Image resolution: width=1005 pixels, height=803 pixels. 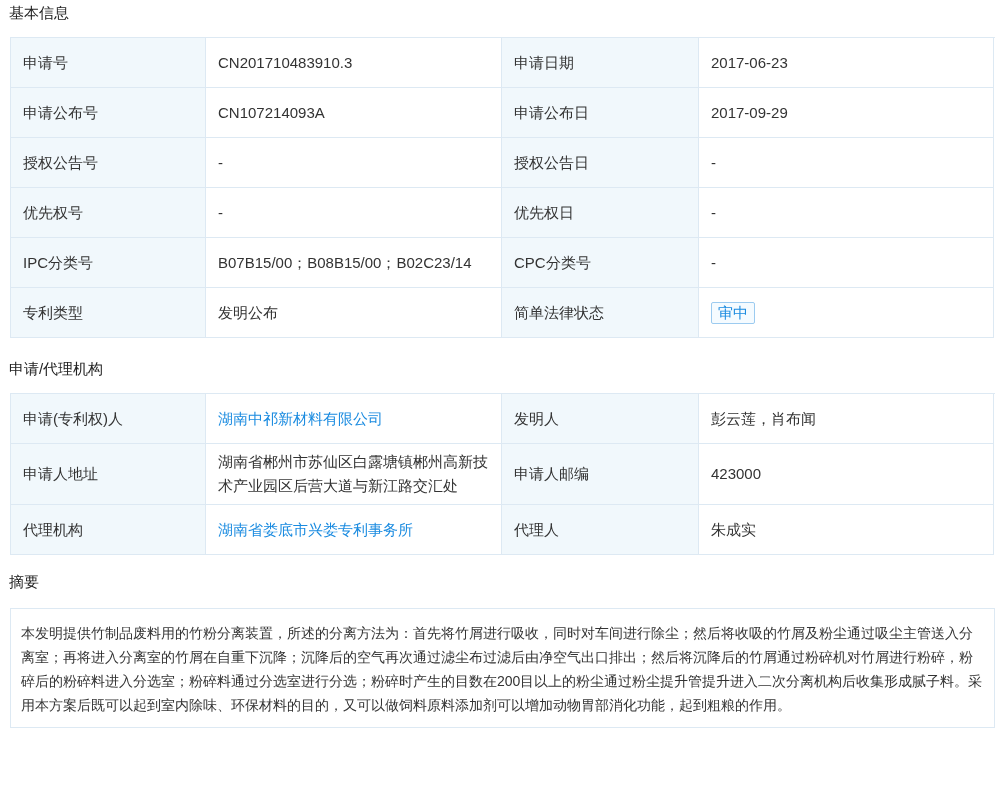 What do you see at coordinates (56, 368) in the screenshot?
I see `section-heading: 申请/代理机构` at bounding box center [56, 368].